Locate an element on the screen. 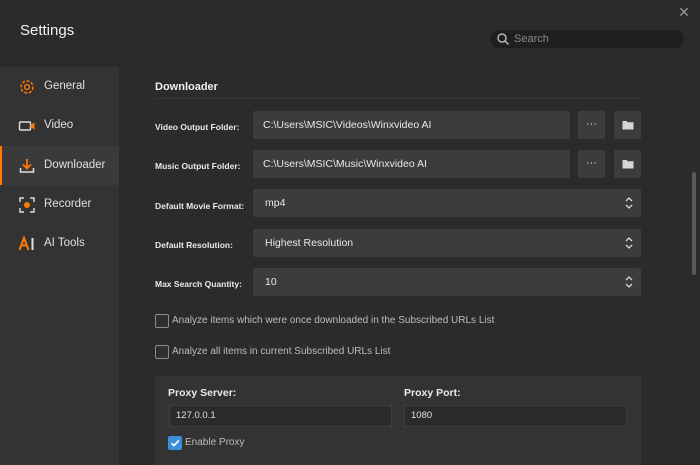 This screenshot has width=700, height=465. movie-format-value: mp4 is located at coordinates (275, 203).